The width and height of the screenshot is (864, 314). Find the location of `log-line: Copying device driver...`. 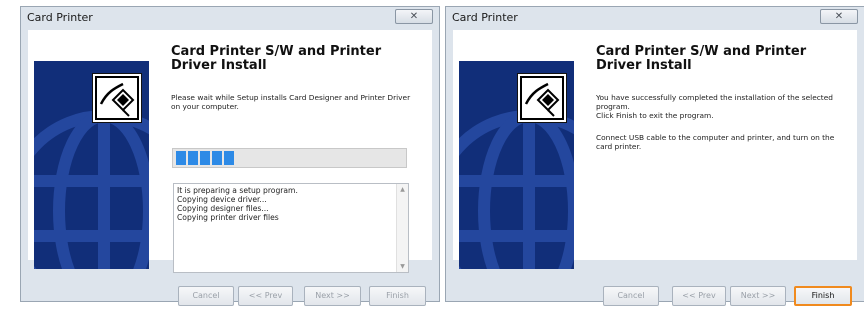

log-line: Copying device driver... is located at coordinates (222, 199).